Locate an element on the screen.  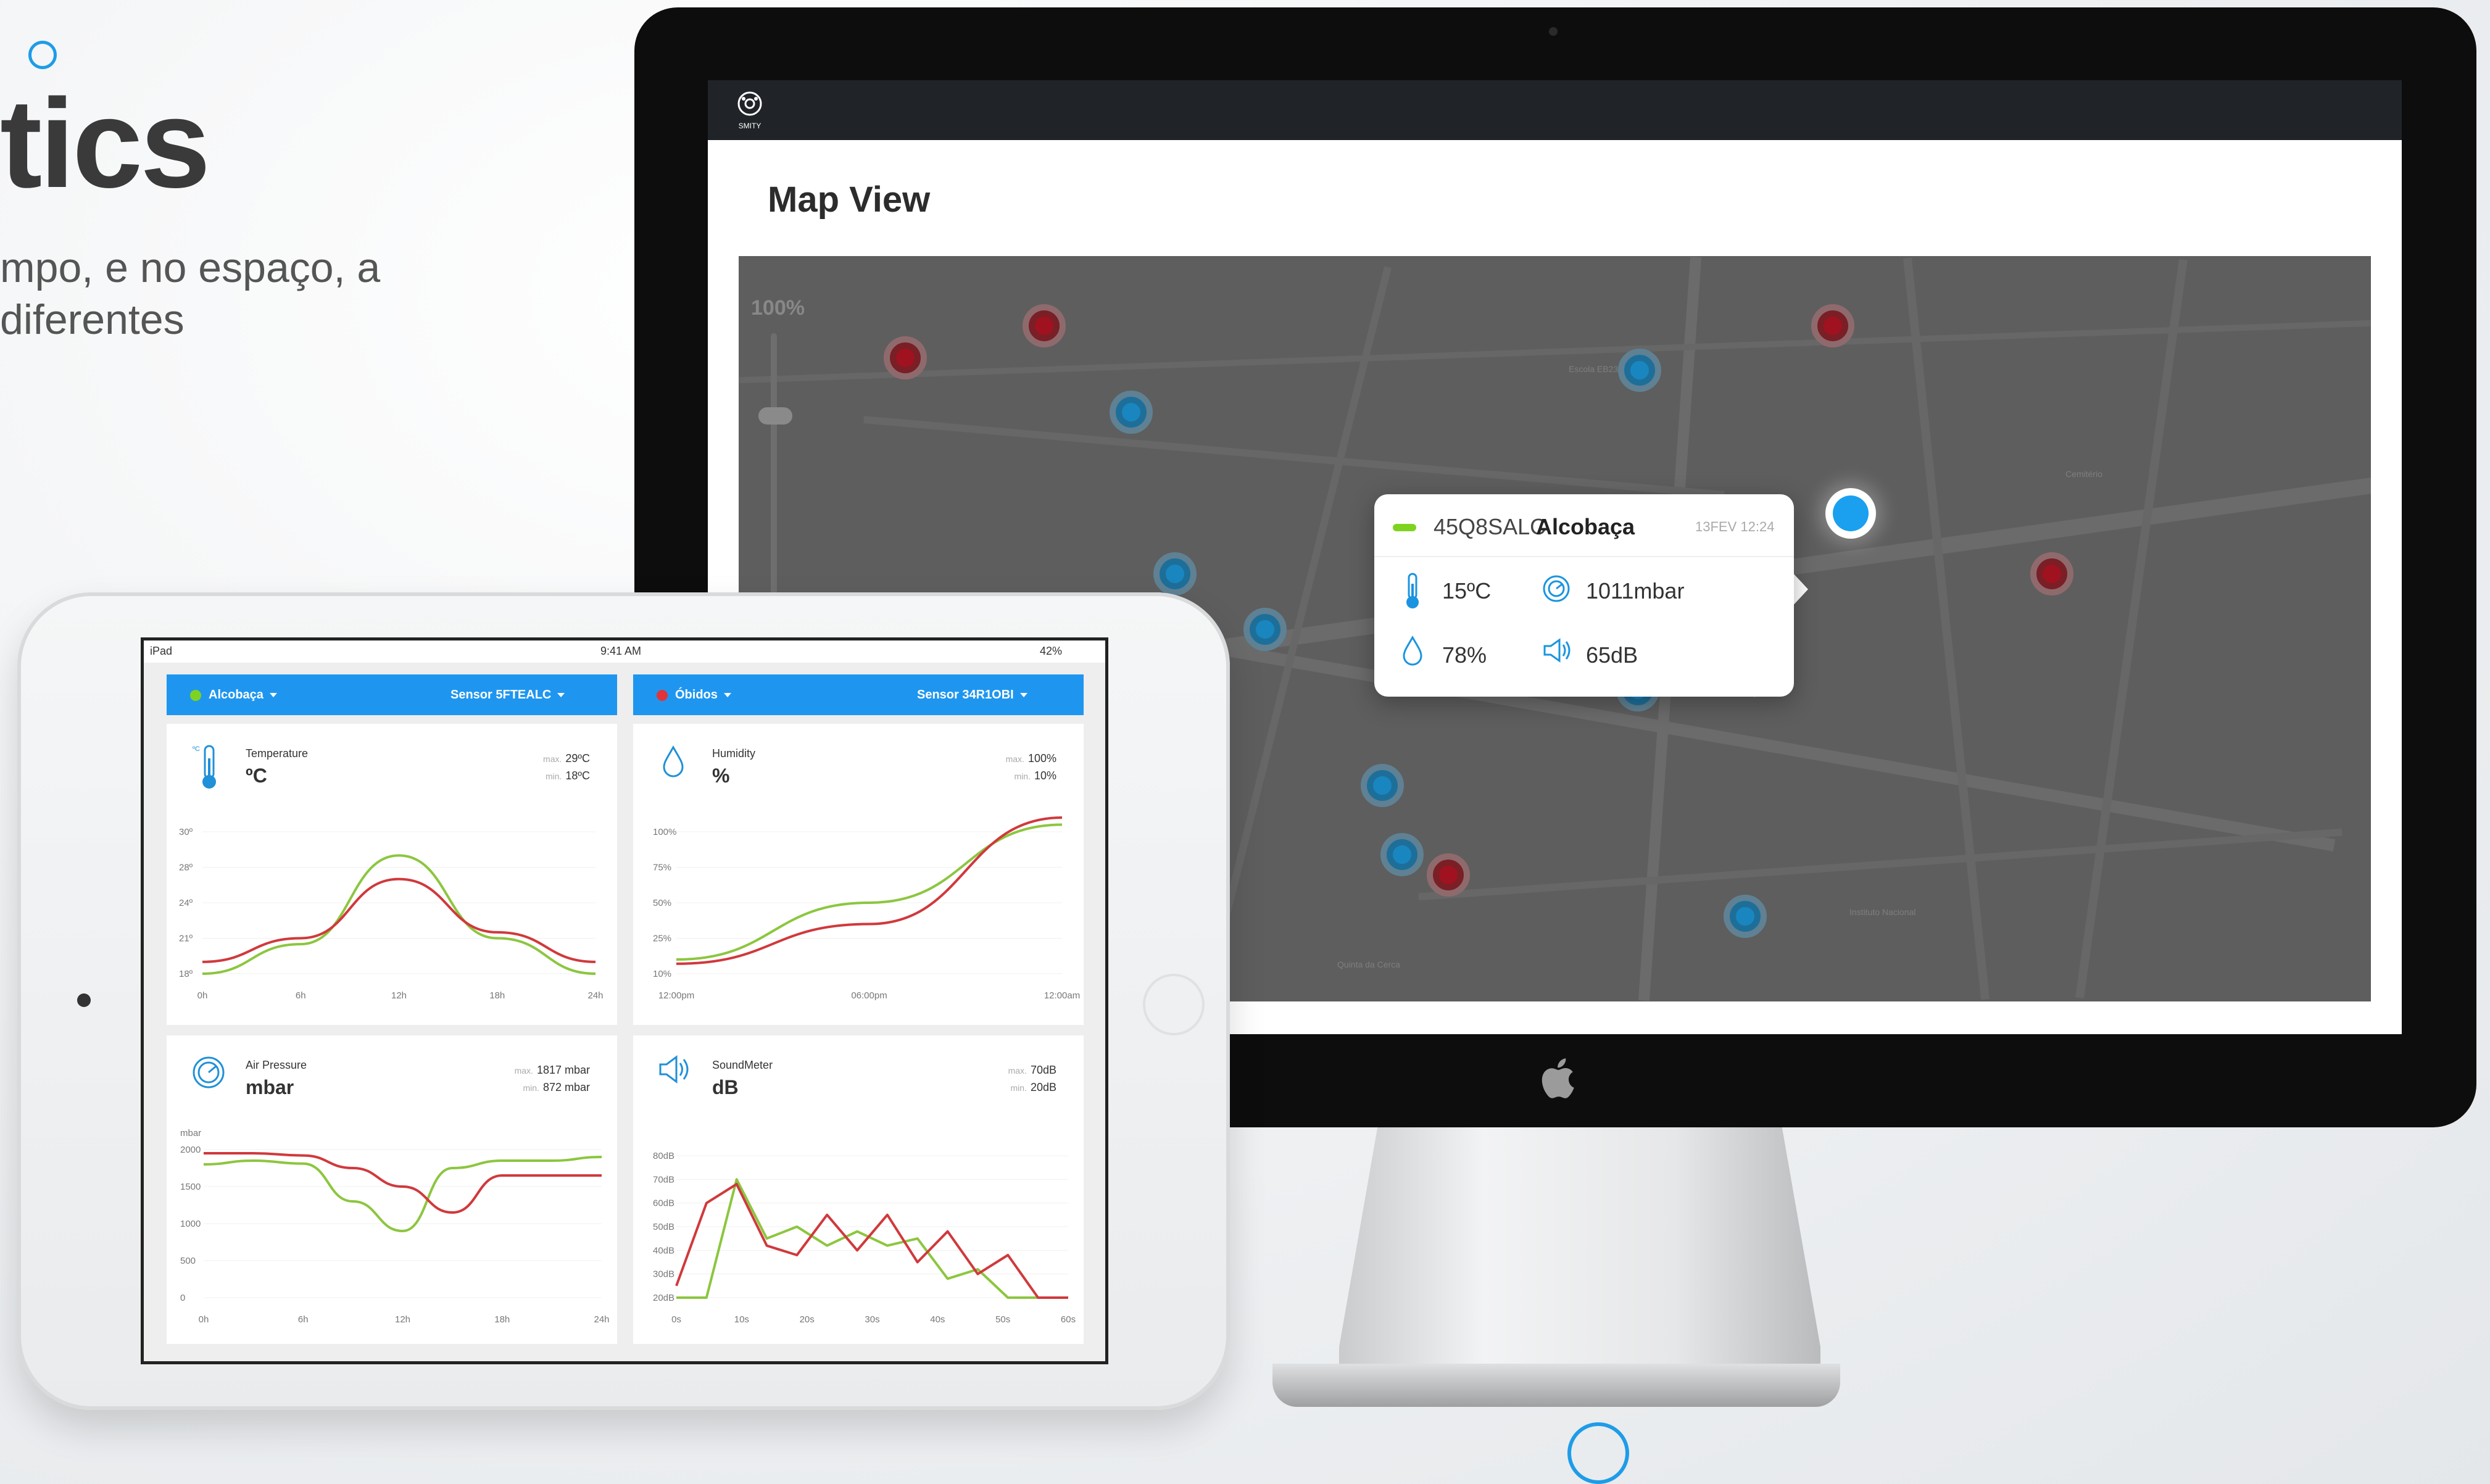
y-tick-label: 25% is located at coordinates (662, 939).